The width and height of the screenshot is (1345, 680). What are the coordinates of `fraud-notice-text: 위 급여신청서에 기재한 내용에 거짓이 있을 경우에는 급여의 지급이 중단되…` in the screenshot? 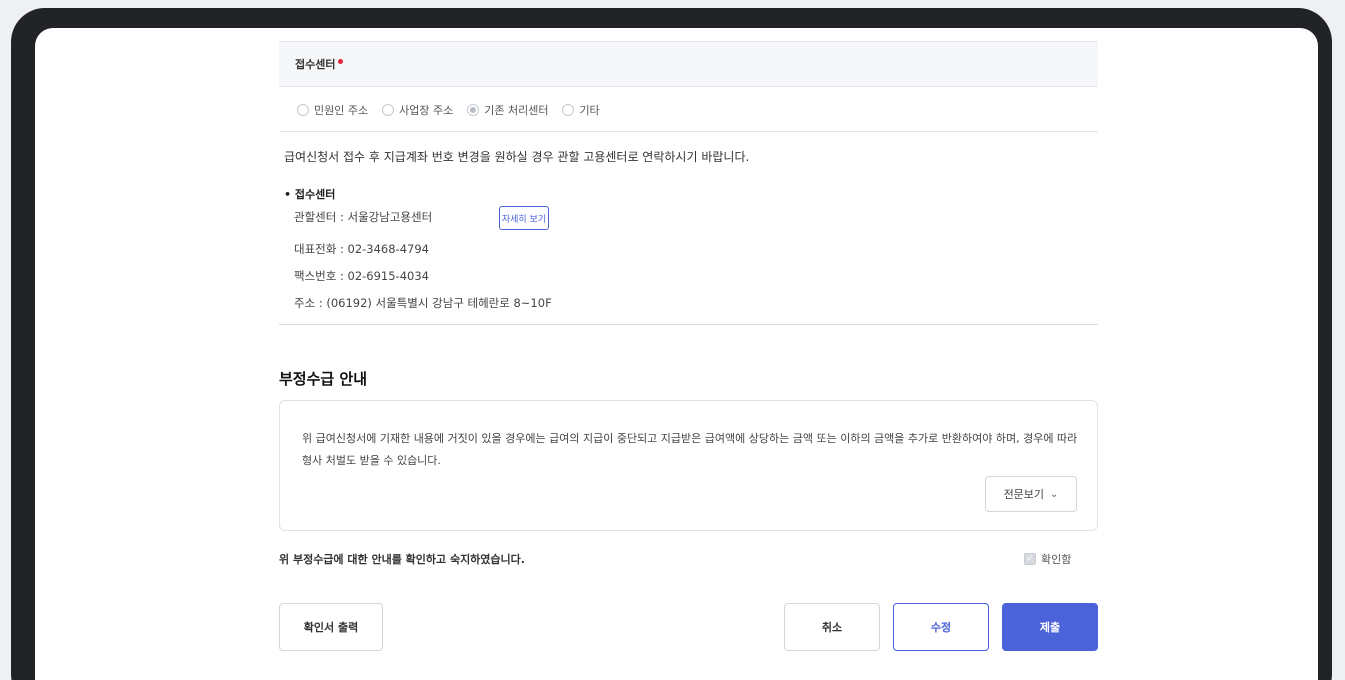 It's located at (690, 449).